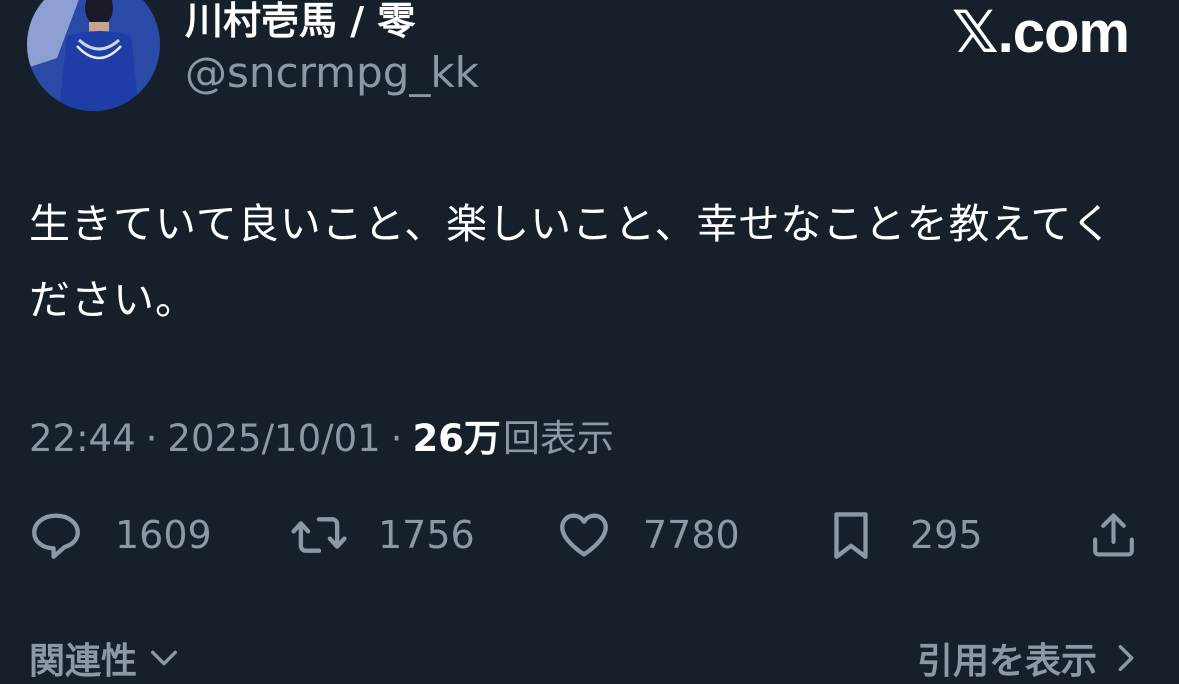  I want to click on reply-button: 1609, so click(119, 535).